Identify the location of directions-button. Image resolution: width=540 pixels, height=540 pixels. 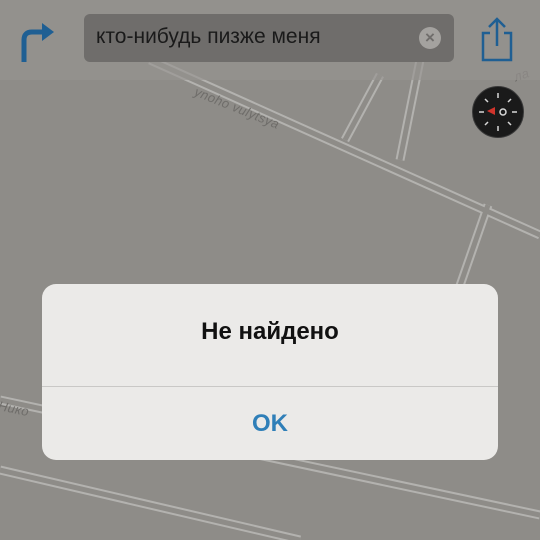
(38, 41).